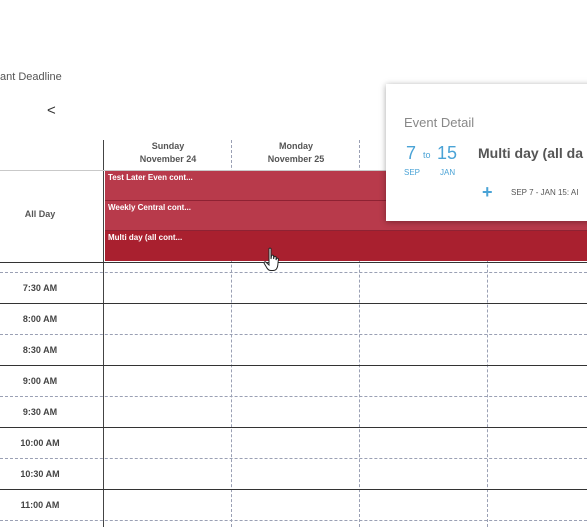 The height and width of the screenshot is (527, 587). Describe the element at coordinates (427, 155) in the screenshot. I see `to-label: to` at that location.